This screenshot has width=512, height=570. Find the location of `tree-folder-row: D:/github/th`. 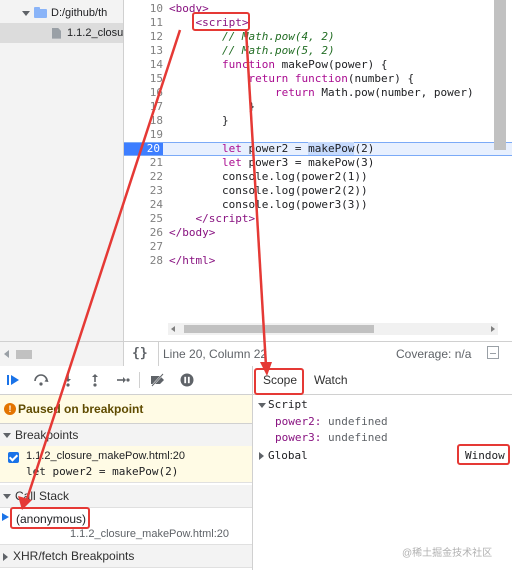

tree-folder-row: D:/github/th is located at coordinates (61, 13).